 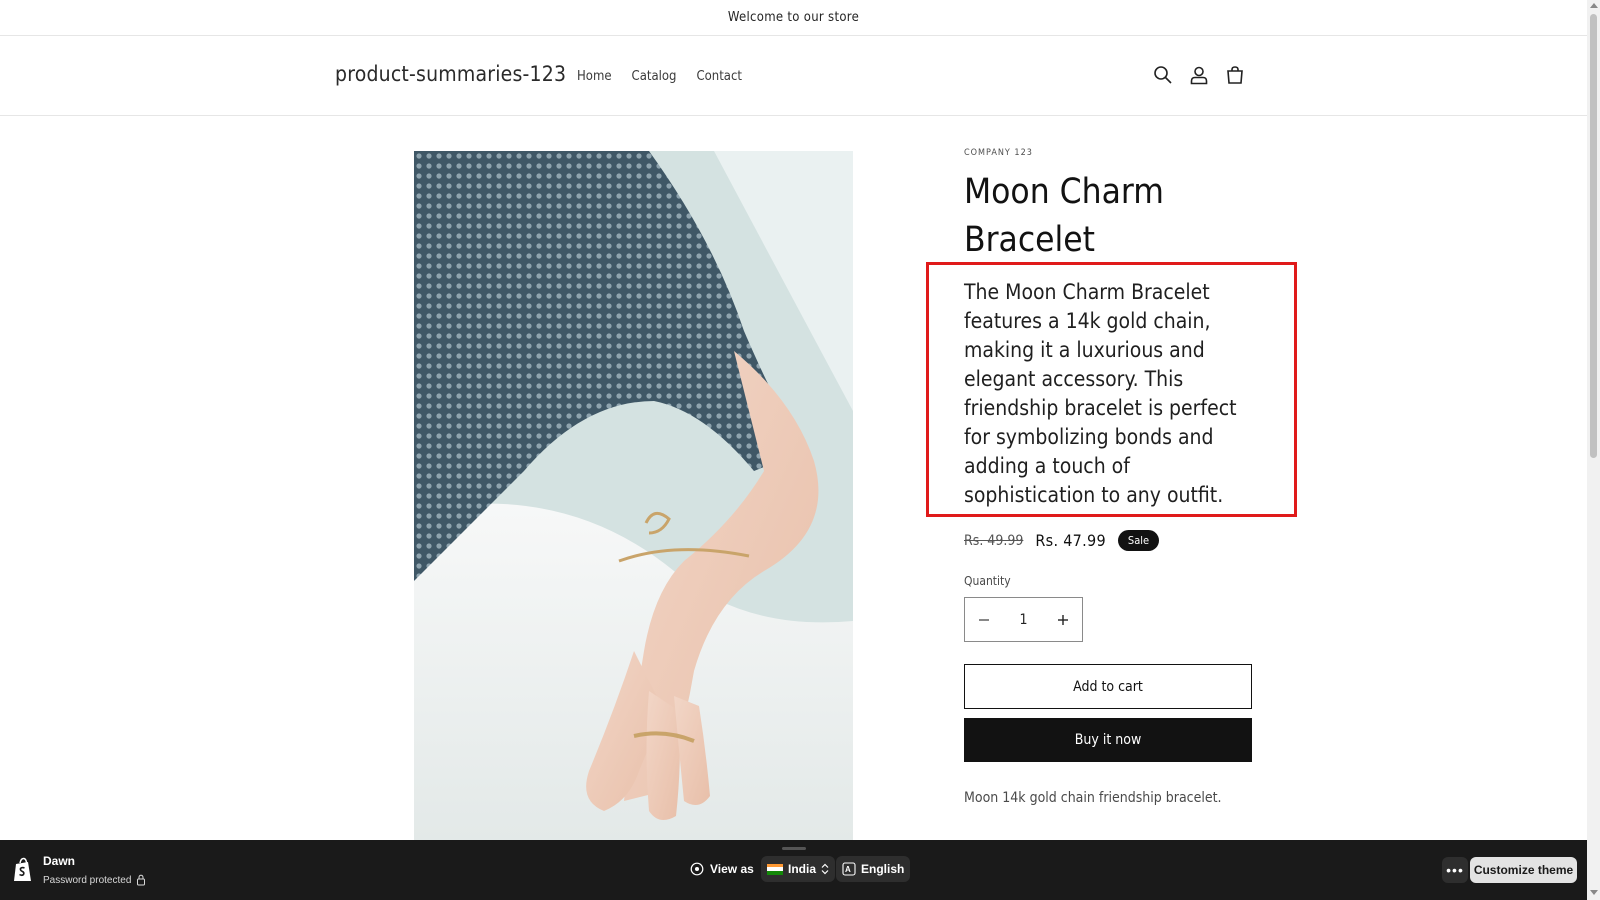 I want to click on more-options-button: •••, so click(x=1455, y=870).